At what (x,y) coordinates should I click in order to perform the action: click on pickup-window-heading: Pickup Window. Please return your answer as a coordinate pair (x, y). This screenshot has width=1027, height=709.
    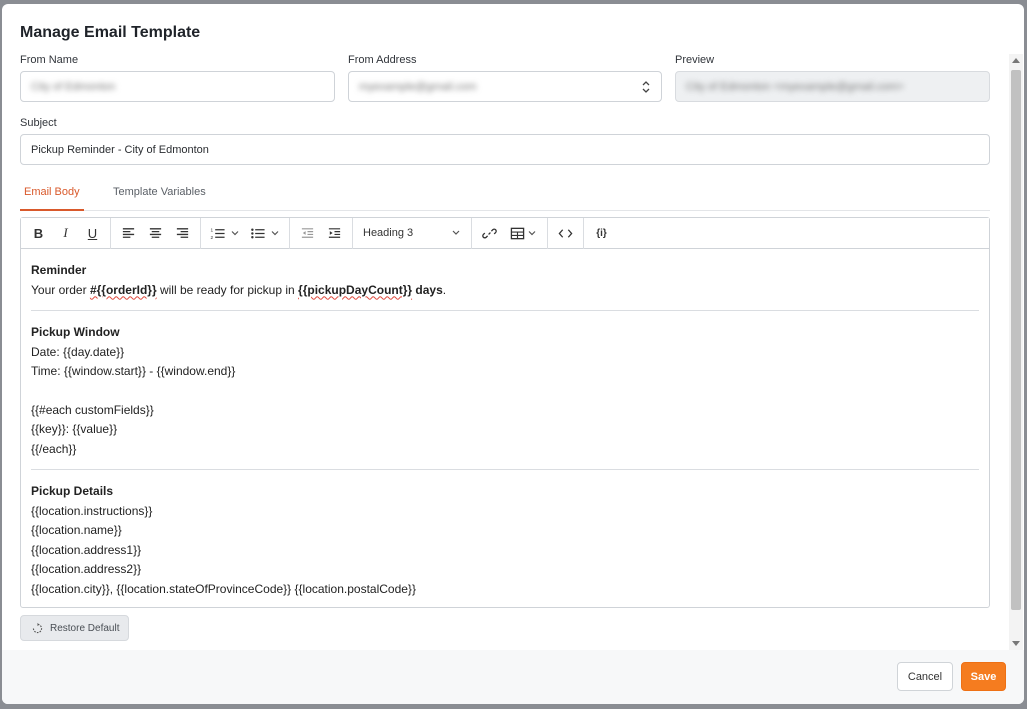
    Looking at the image, I should click on (75, 332).